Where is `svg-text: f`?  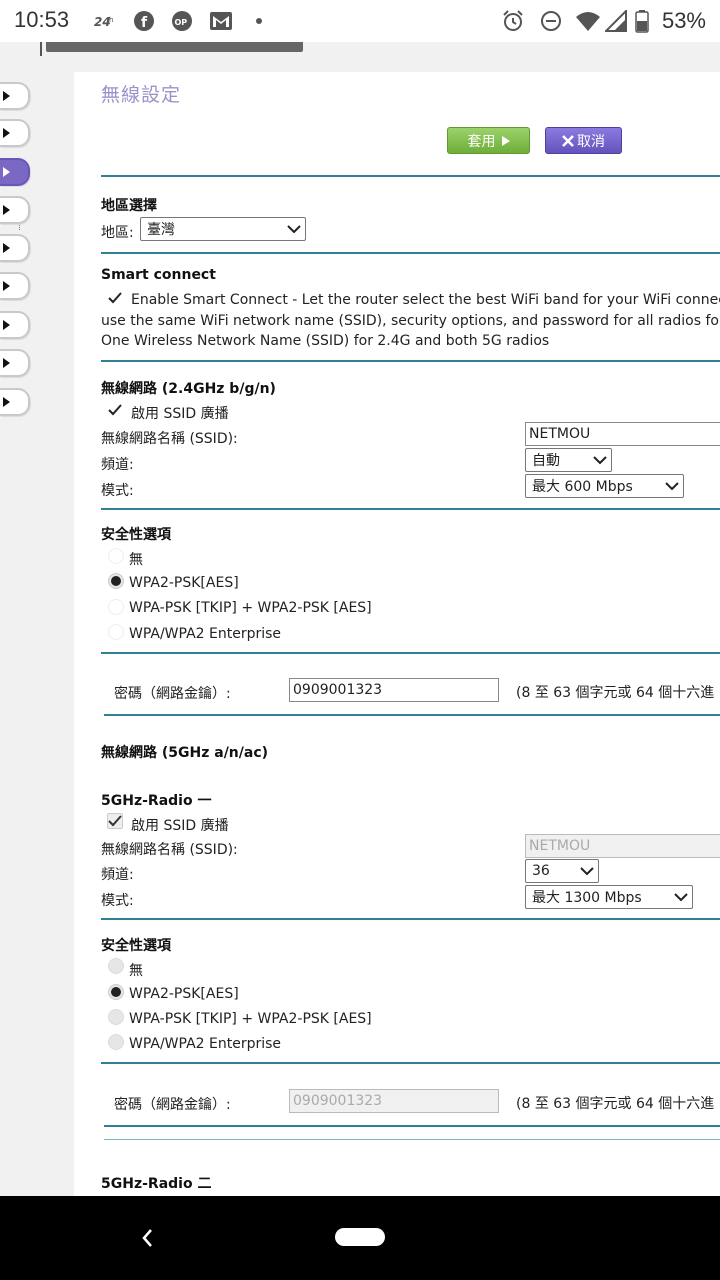
svg-text: f is located at coordinates (144, 23).